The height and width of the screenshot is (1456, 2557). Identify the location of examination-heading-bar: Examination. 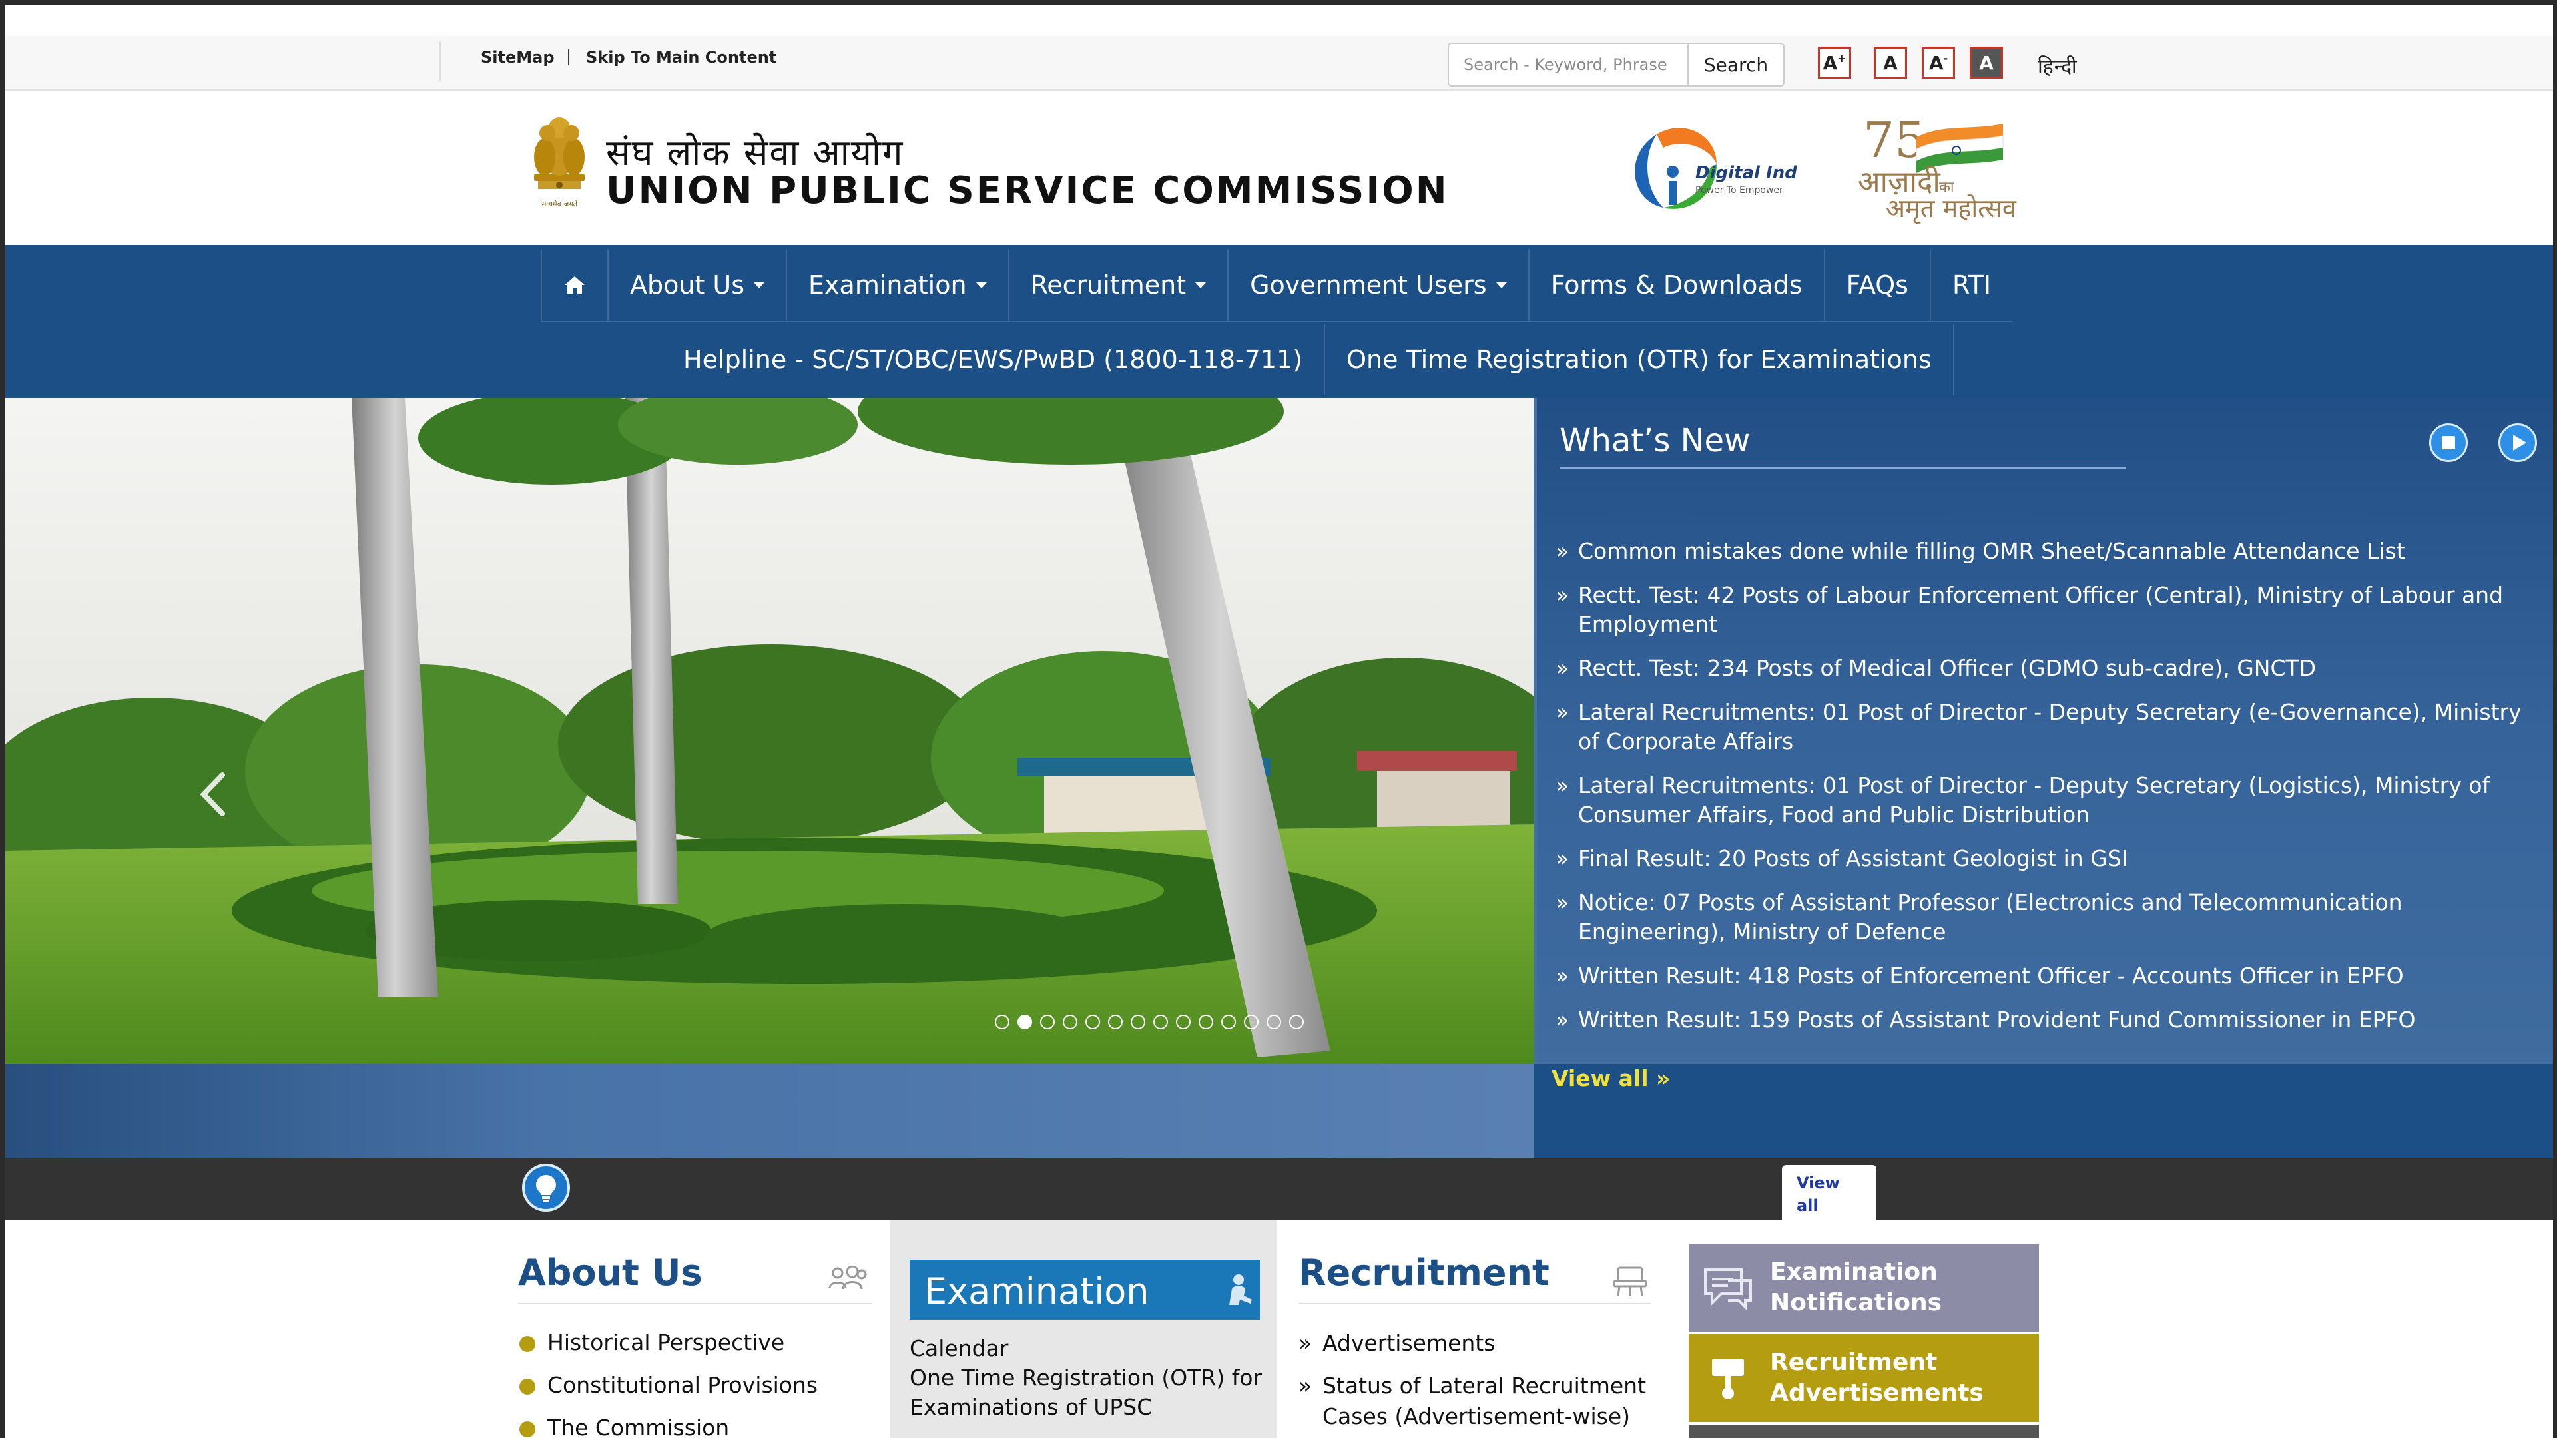
(1085, 1290).